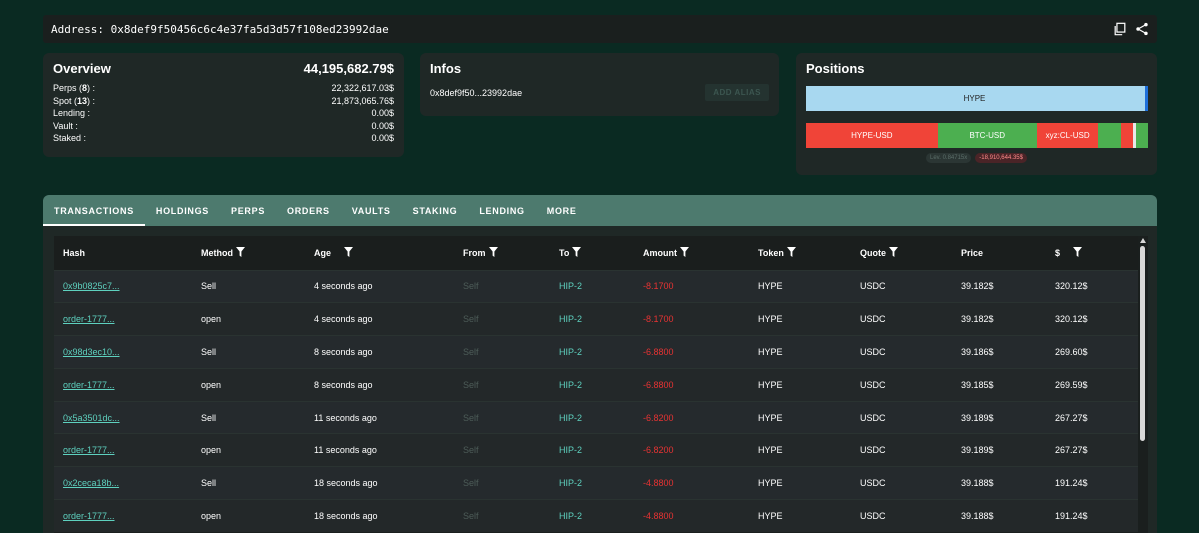 The image size is (1199, 533). What do you see at coordinates (1071, 417) in the screenshot?
I see `cell-usd: 267.27$` at bounding box center [1071, 417].